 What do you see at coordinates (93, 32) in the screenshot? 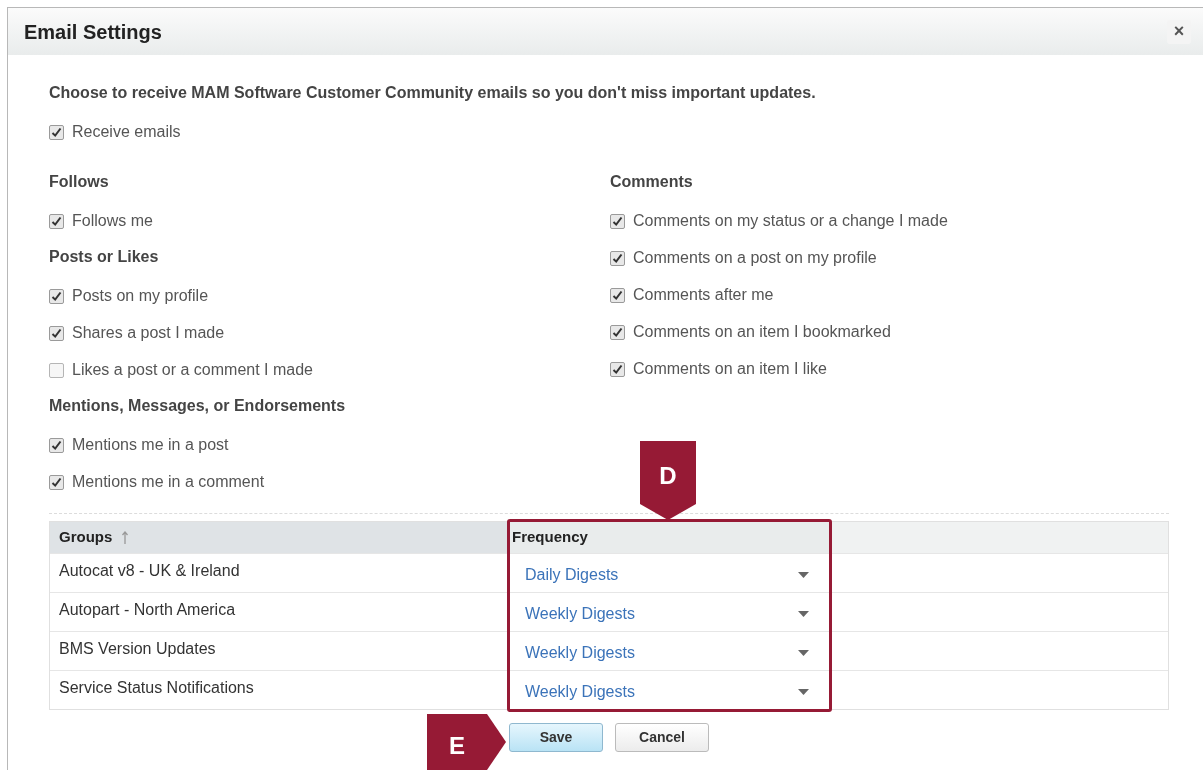
I see `dialog-title: Email Settings` at bounding box center [93, 32].